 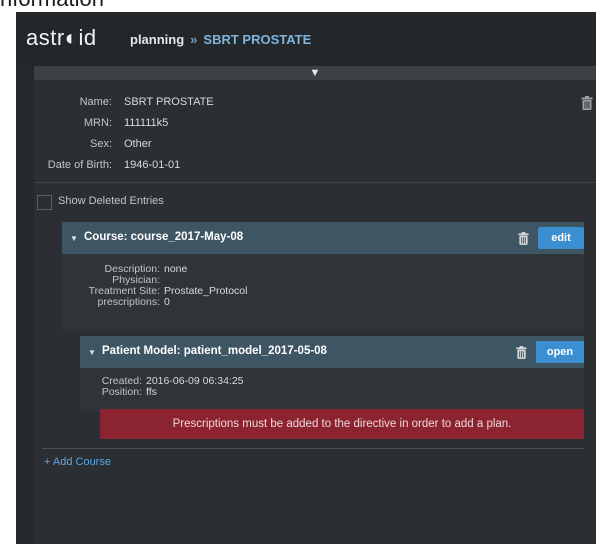 I want to click on patient-info-value: SBRT PROSTATE, so click(x=169, y=102).